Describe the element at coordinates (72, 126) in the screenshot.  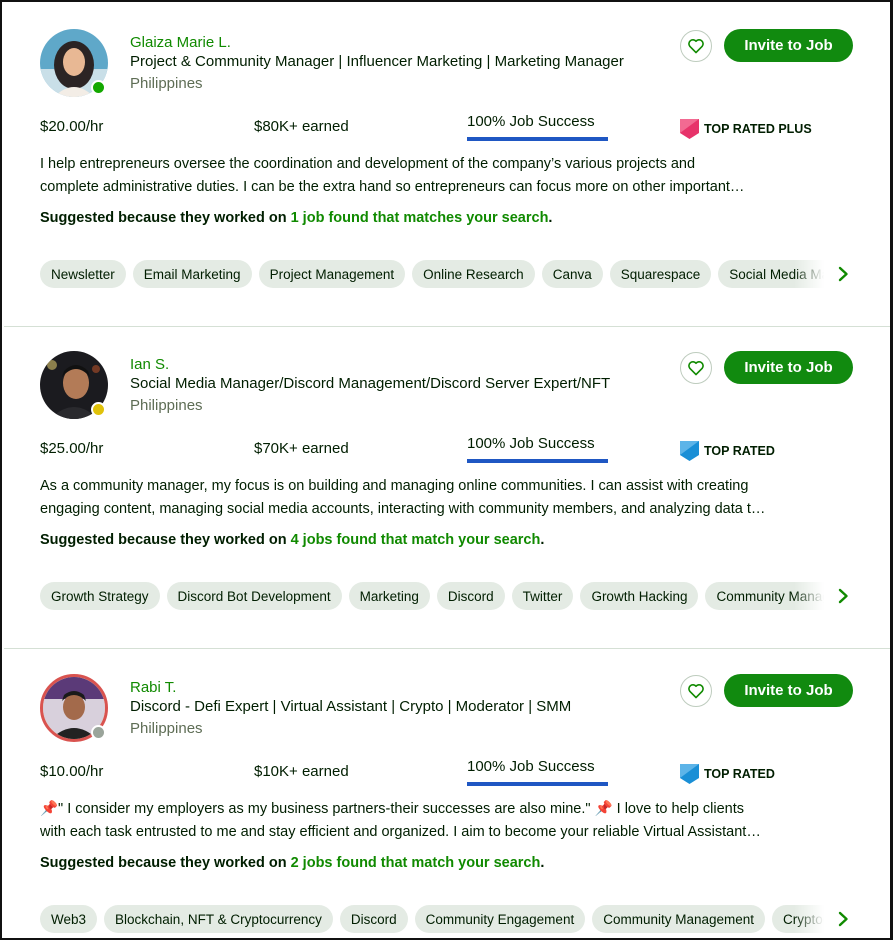
I see `hourly-rate: $20.00/hr` at that location.